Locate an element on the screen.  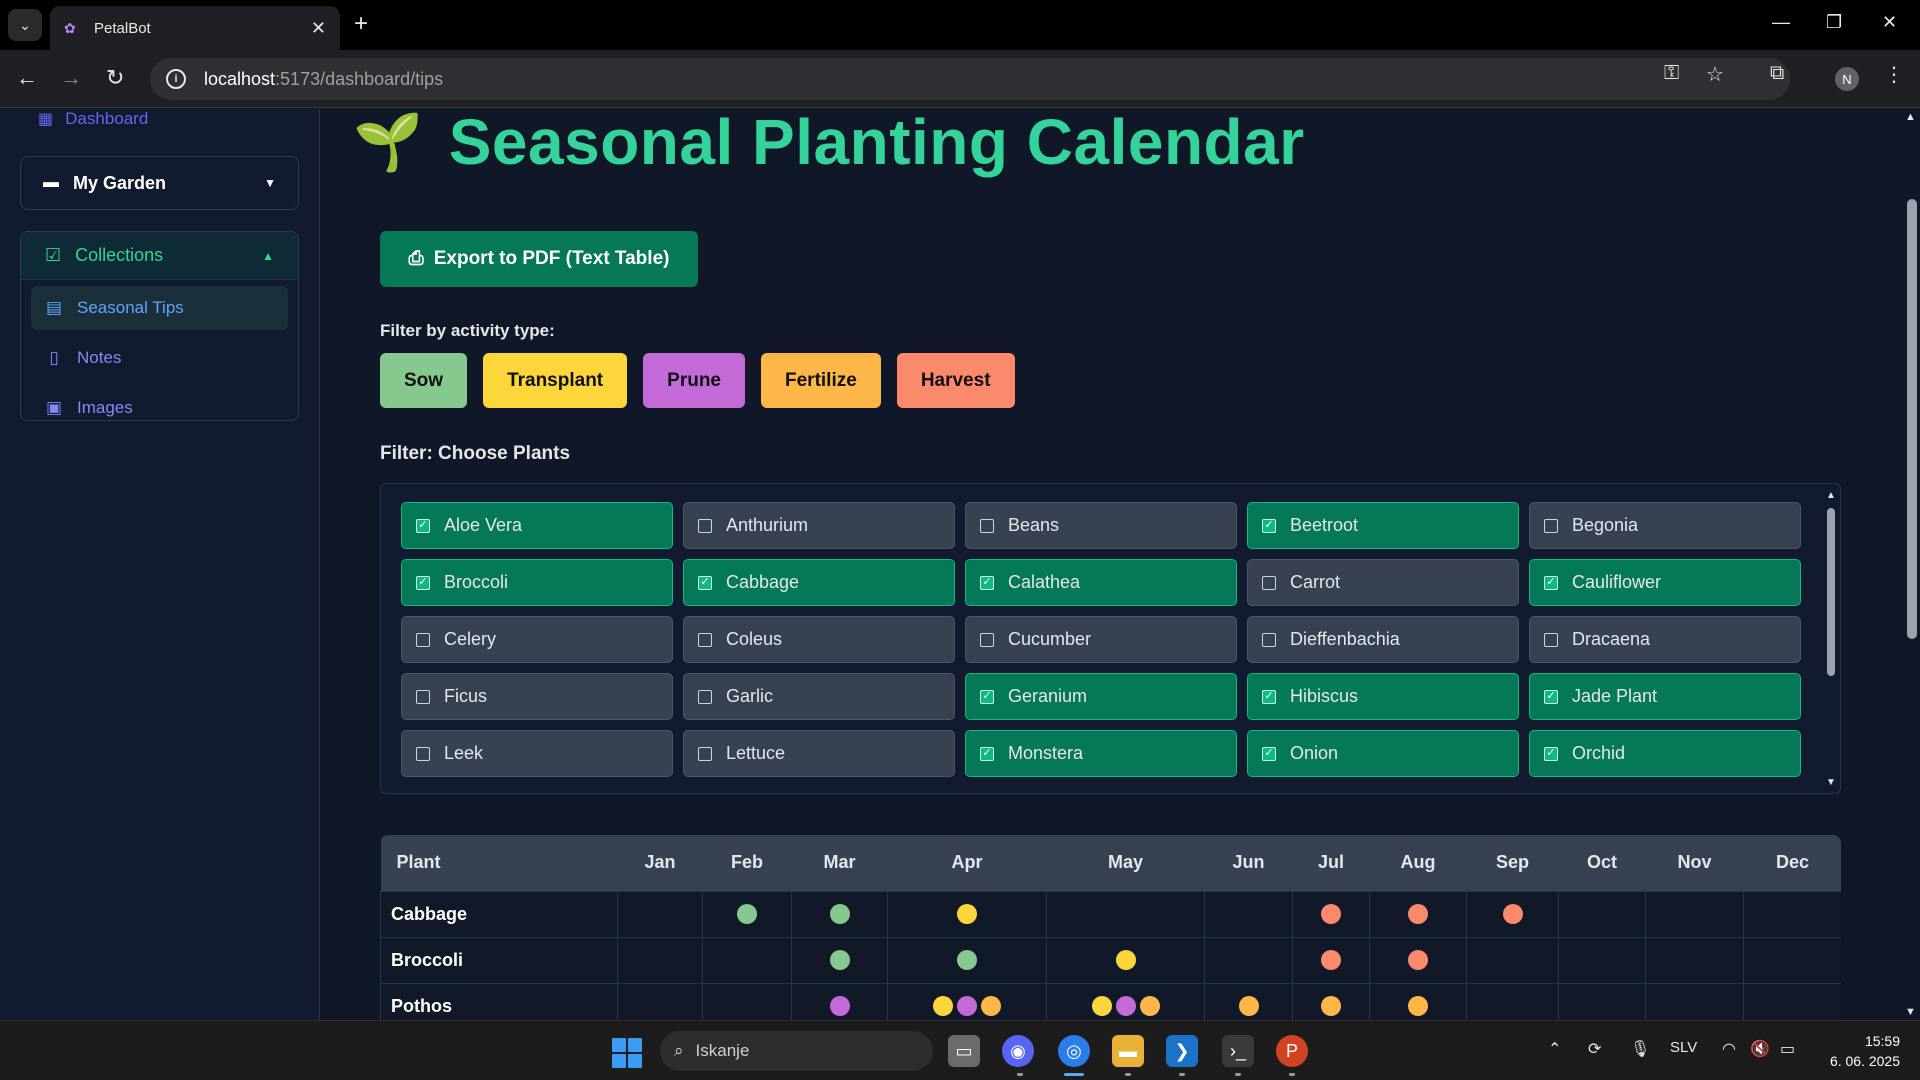
language-indicator: SLV is located at coordinates (1683, 1047).